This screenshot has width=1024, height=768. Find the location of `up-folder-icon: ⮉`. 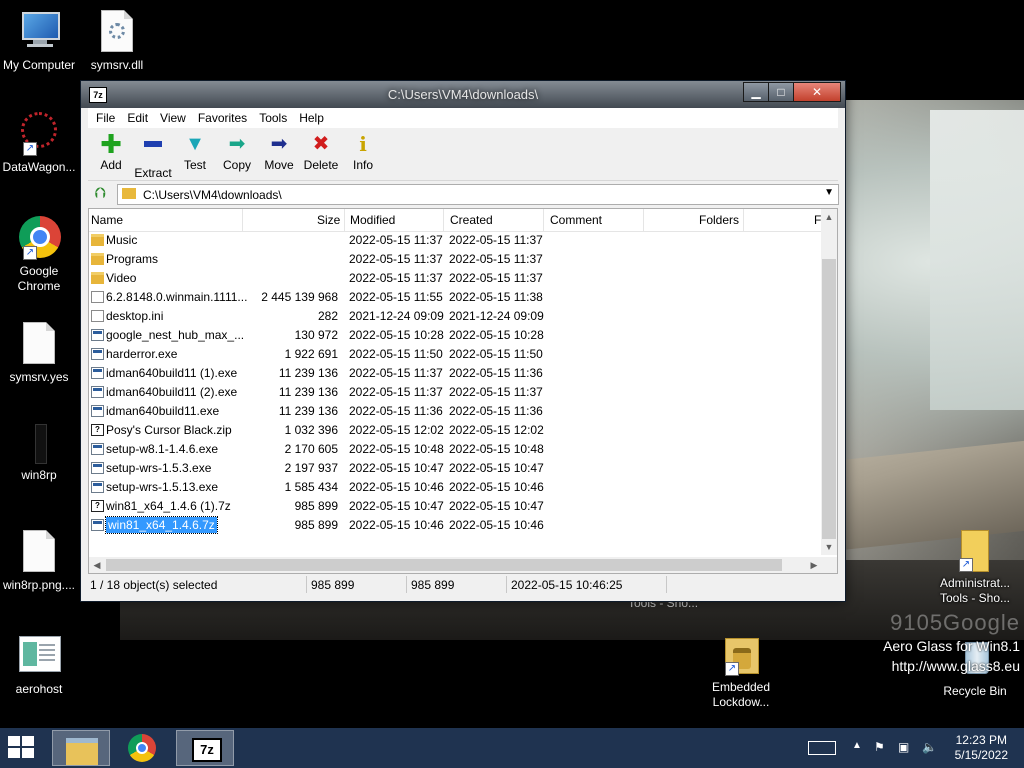

up-folder-icon: ⮉ is located at coordinates (100, 194).